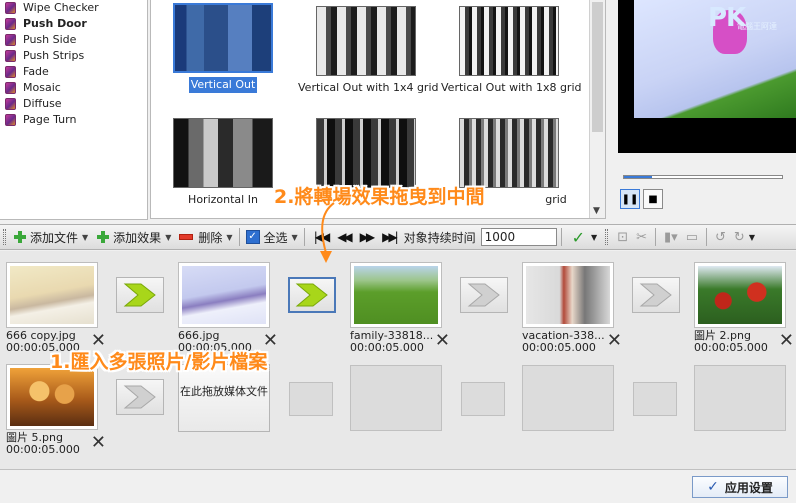 The width and height of the screenshot is (796, 503). What do you see at coordinates (641, 199) in the screenshot?
I see `playback-controls: ❚❚ ■` at bounding box center [641, 199].